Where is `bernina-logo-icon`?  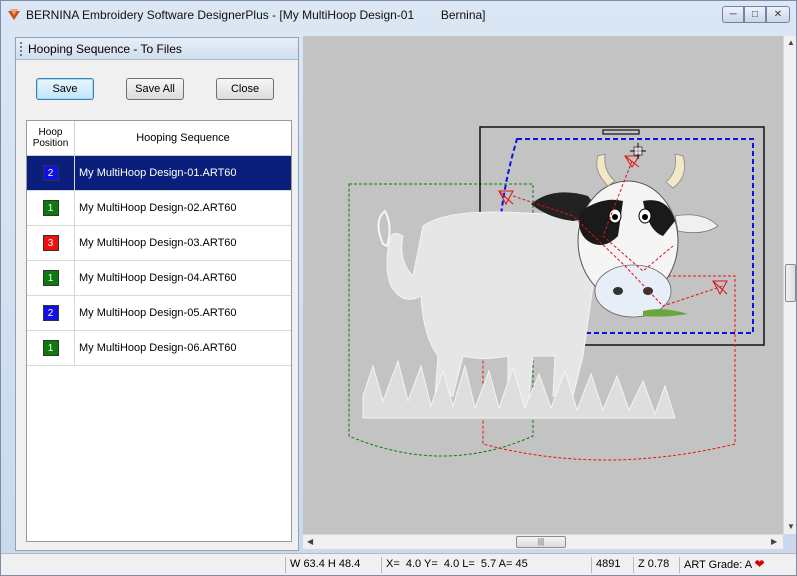
bernina-logo-icon is located at coordinates (14, 14).